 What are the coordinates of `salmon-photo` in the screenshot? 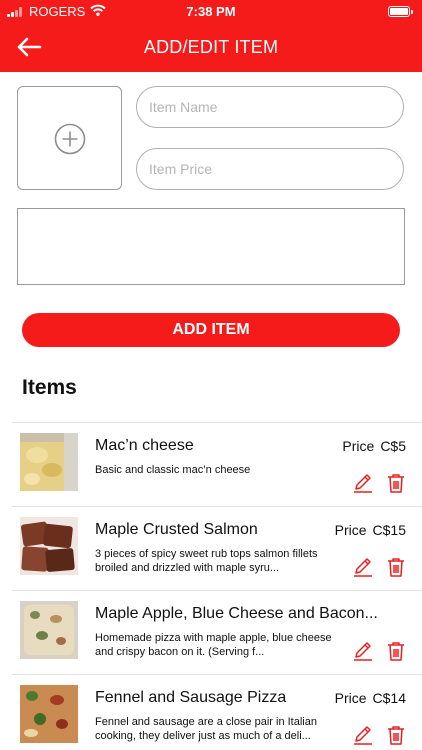 It's located at (49, 546).